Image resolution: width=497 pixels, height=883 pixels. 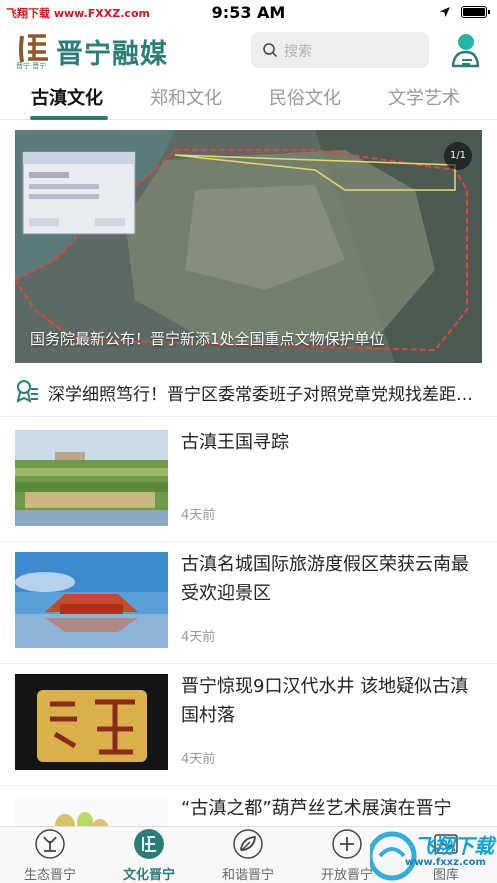 What do you see at coordinates (248, 51) in the screenshot?
I see `app-header: 晋宁·晋宁 晋宁融媒 搜索` at bounding box center [248, 51].